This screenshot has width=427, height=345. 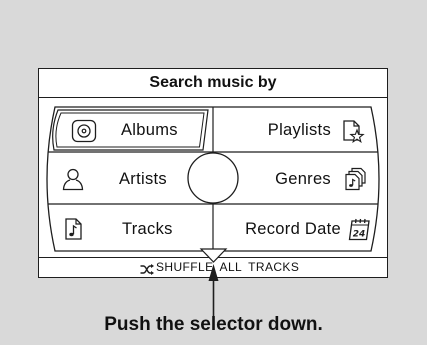 I want to click on menu-item-tracks: Tracks, so click(x=130, y=229).